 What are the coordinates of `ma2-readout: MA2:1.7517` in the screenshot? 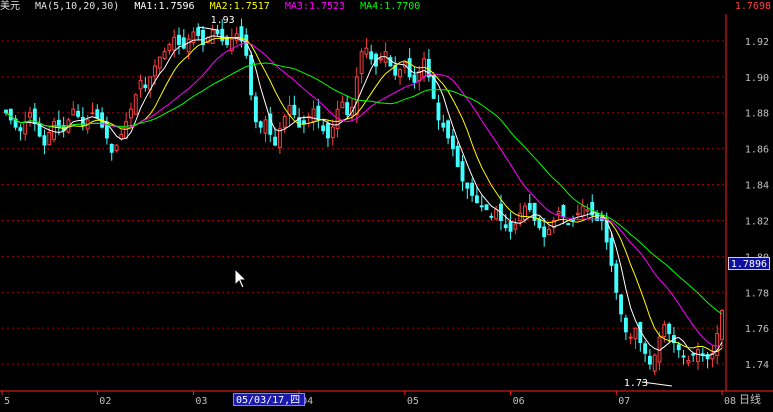 It's located at (239, 6).